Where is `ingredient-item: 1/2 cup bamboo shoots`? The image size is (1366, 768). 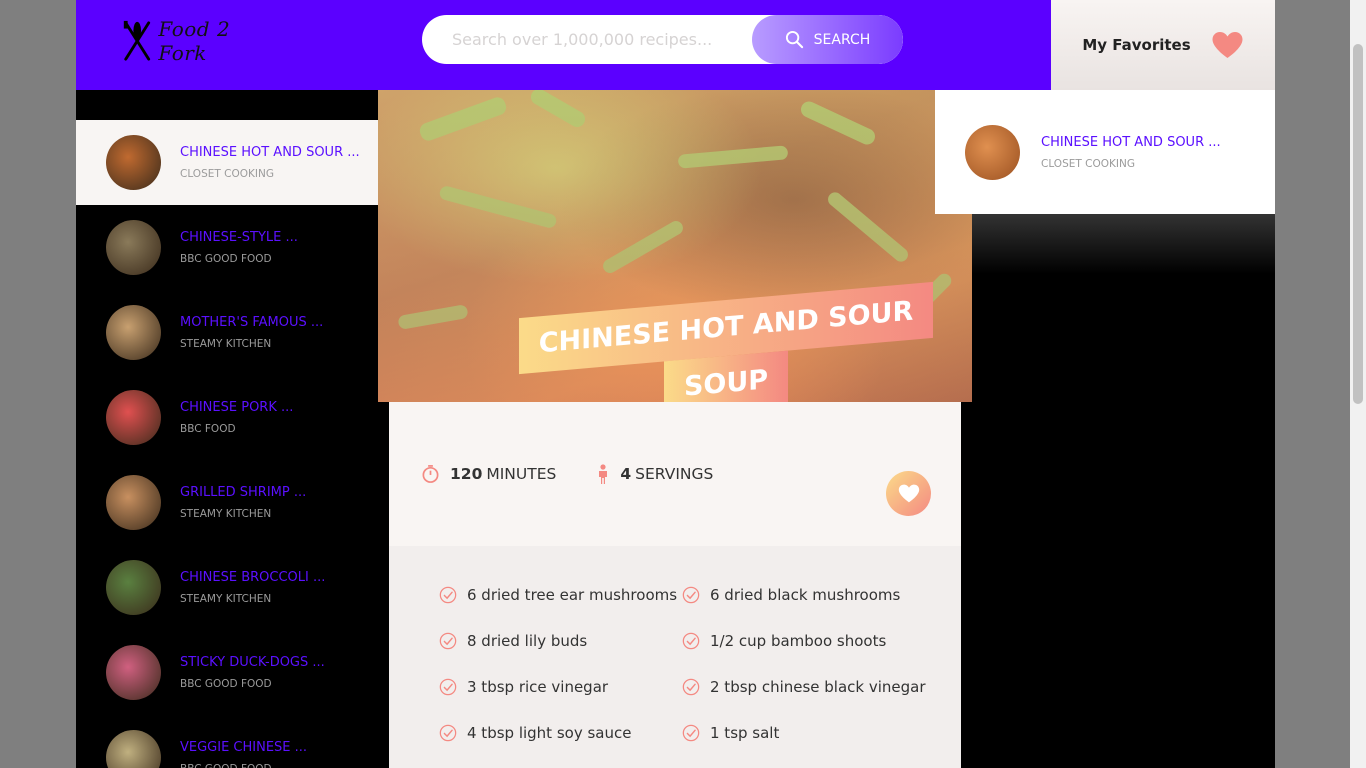 ingredient-item: 1/2 cup bamboo shoots is located at coordinates (812, 641).